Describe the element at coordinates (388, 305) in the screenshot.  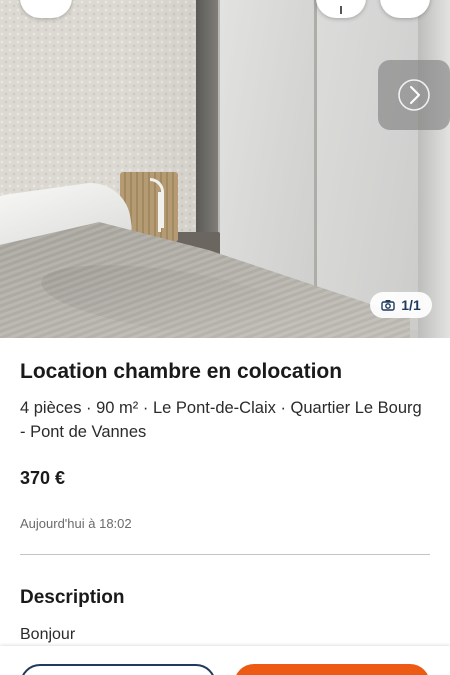
I see `camera-icon` at that location.